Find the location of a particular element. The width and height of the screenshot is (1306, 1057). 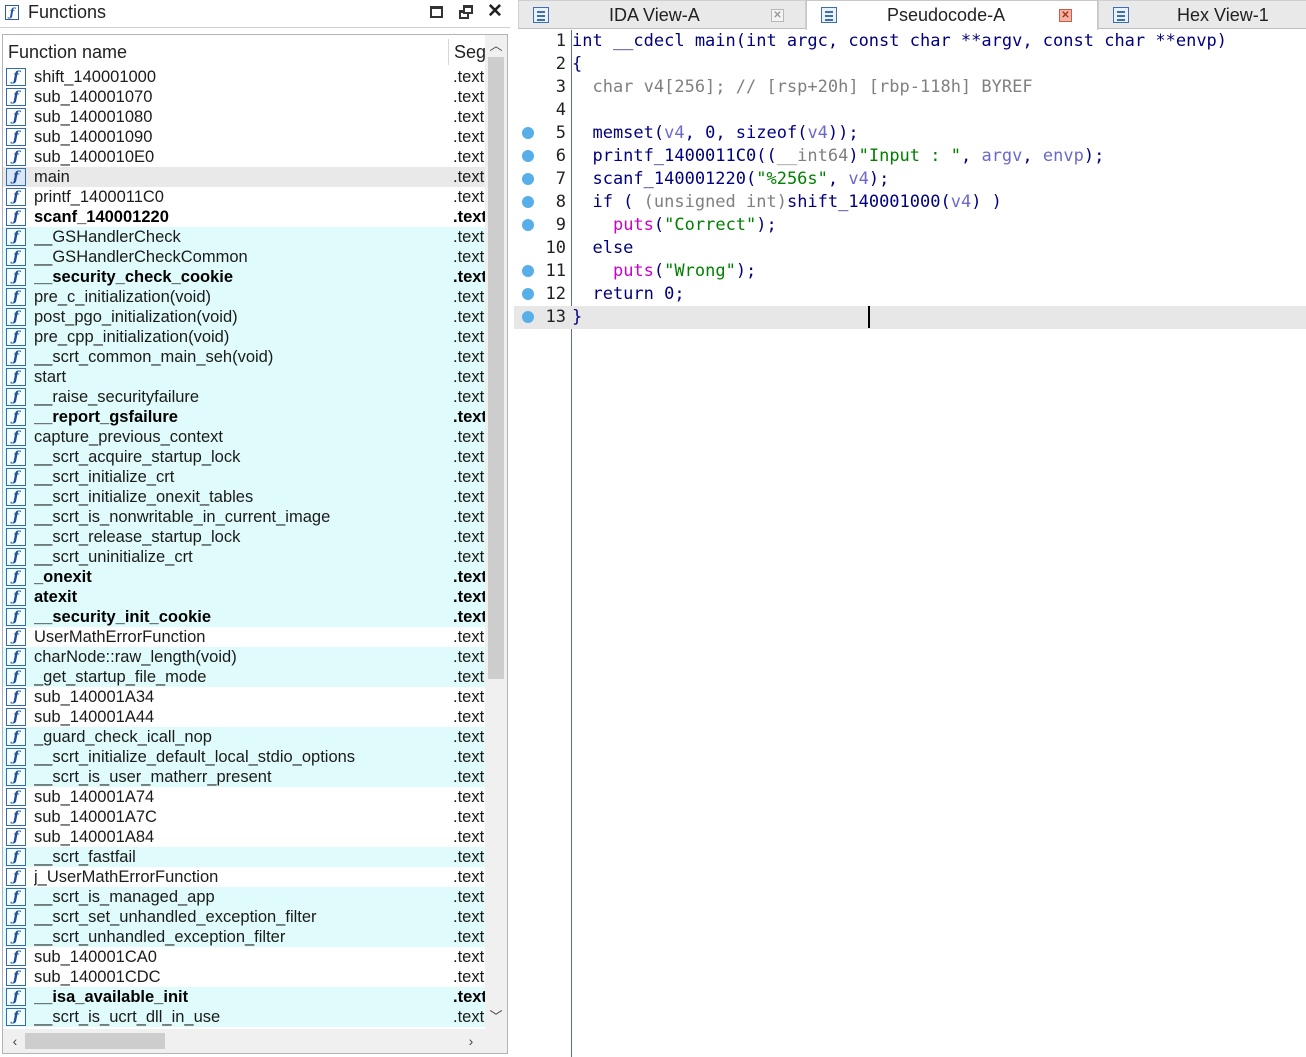

function-row: ƒ post_pgo_initialization(void) .text is located at coordinates (244, 317).